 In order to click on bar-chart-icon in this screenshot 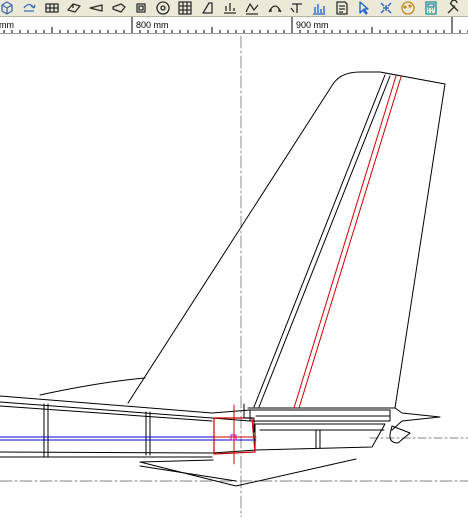, I will do `click(319, 9)`.